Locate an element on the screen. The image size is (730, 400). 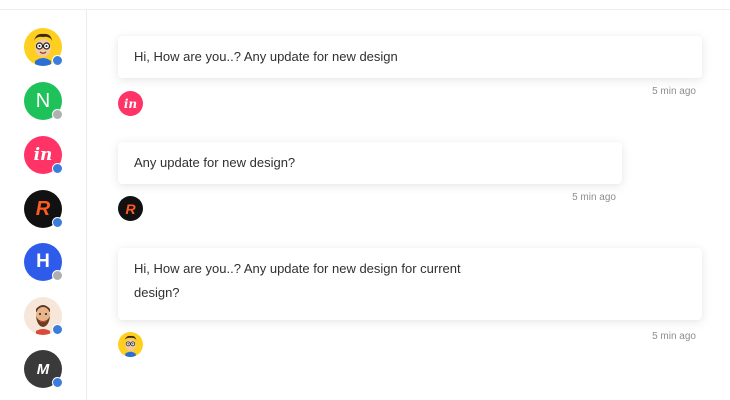
cartoon-glasses-icon is located at coordinates (130, 344).